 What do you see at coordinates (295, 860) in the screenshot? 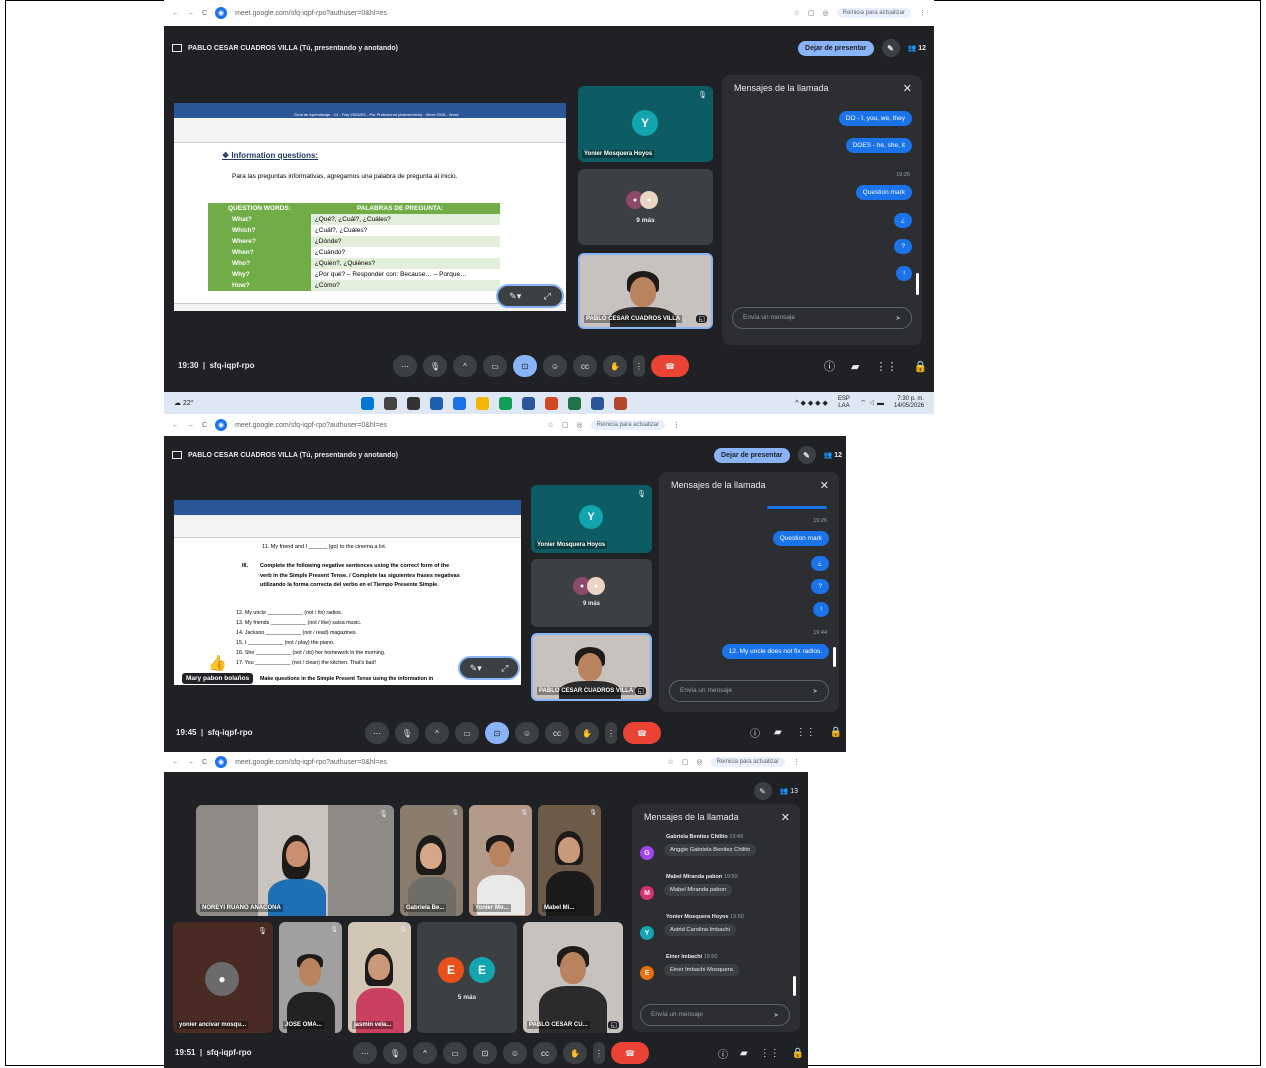
I see `participant-tile-noreyi: 🎙 NOREYI RUANO ANACONA` at bounding box center [295, 860].